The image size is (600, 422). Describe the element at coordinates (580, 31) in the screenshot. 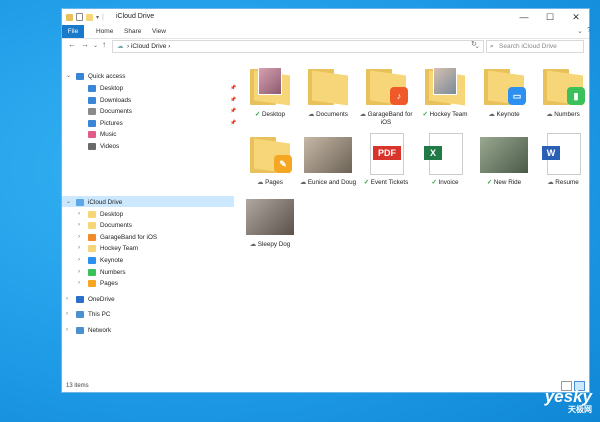

I see `expand-ribbon-icon: ⌄` at that location.